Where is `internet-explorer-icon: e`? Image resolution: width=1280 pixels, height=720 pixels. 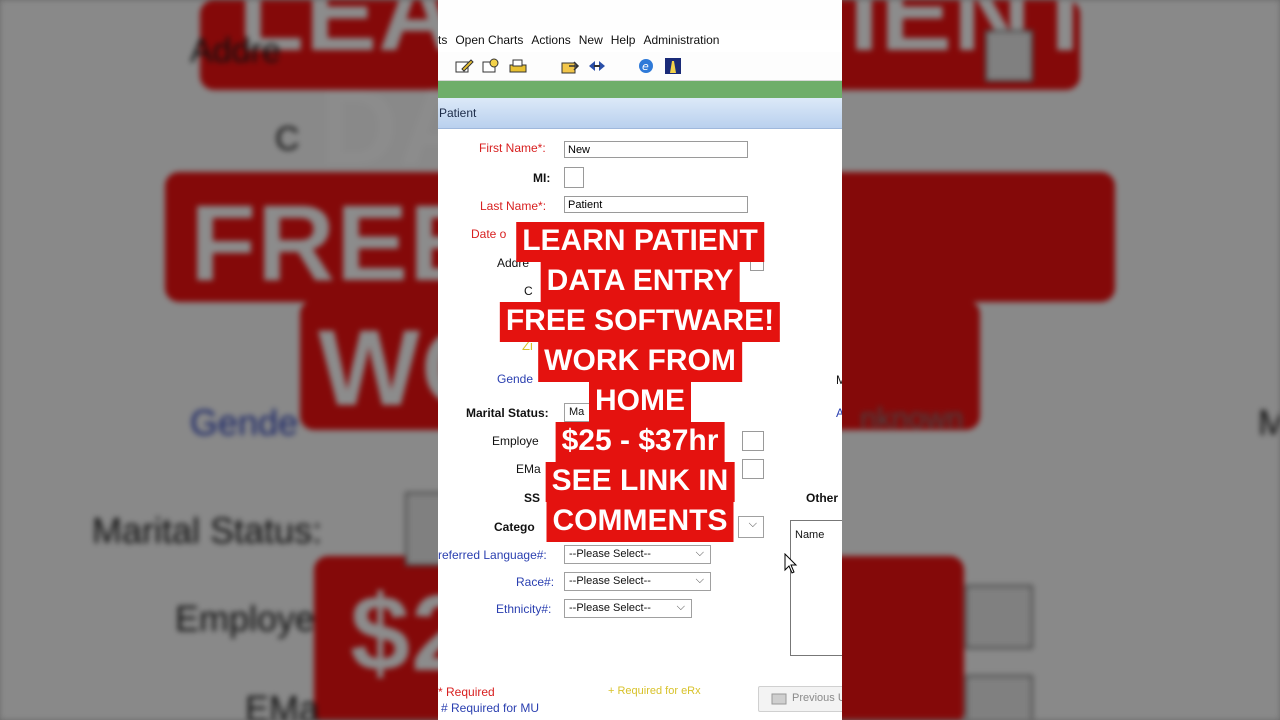 internet-explorer-icon: e is located at coordinates (646, 66).